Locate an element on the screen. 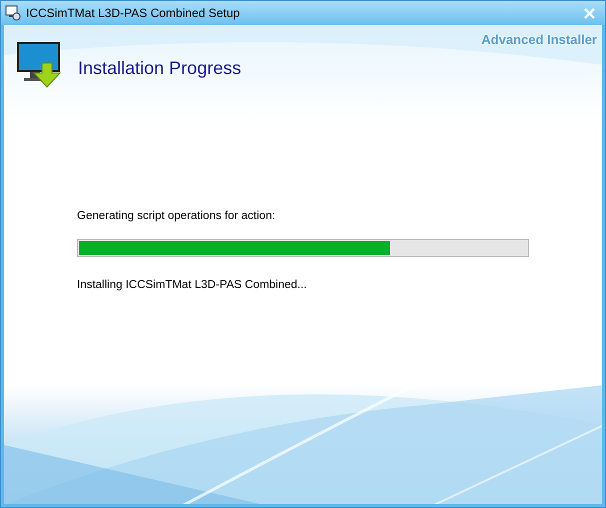  setup-app-icon is located at coordinates (13, 13).